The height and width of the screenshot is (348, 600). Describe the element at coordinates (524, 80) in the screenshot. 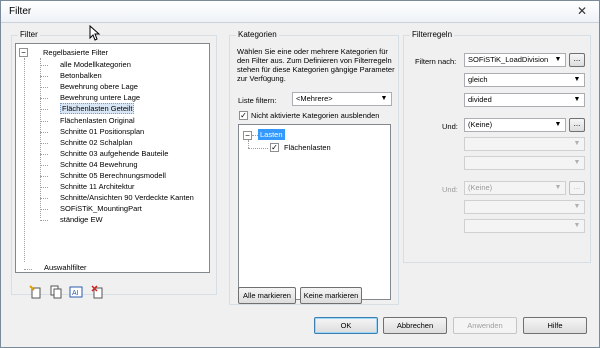

I see `operator-dropdown: gleich ▼` at that location.